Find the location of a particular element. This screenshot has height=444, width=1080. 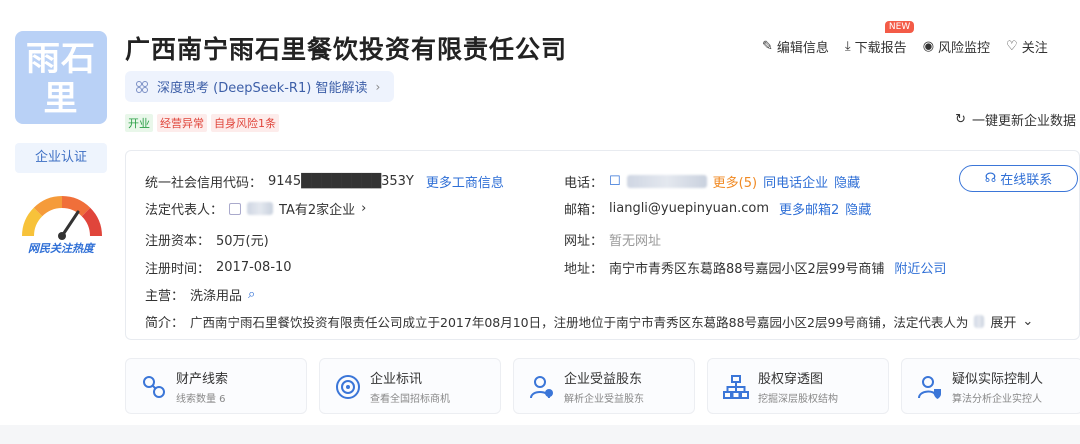

tile-equity-chart: 股权穿透图 挖掘深层股权结构 is located at coordinates (798, 386).